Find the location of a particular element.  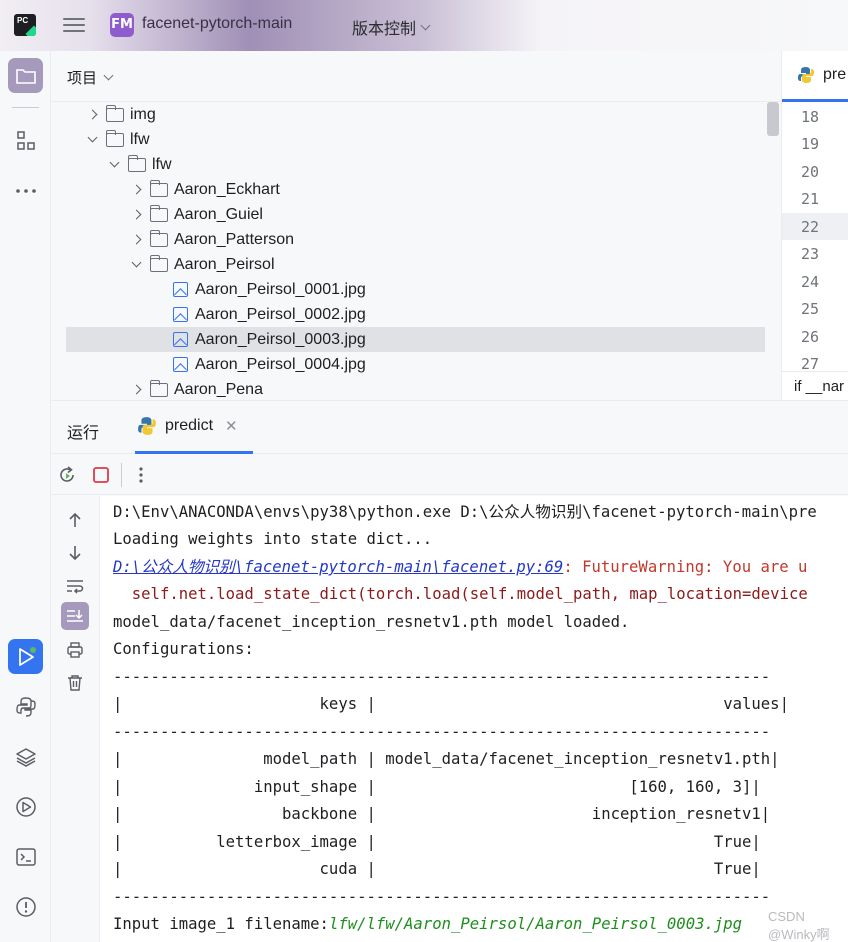

arrow-up-icon is located at coordinates (75, 520).